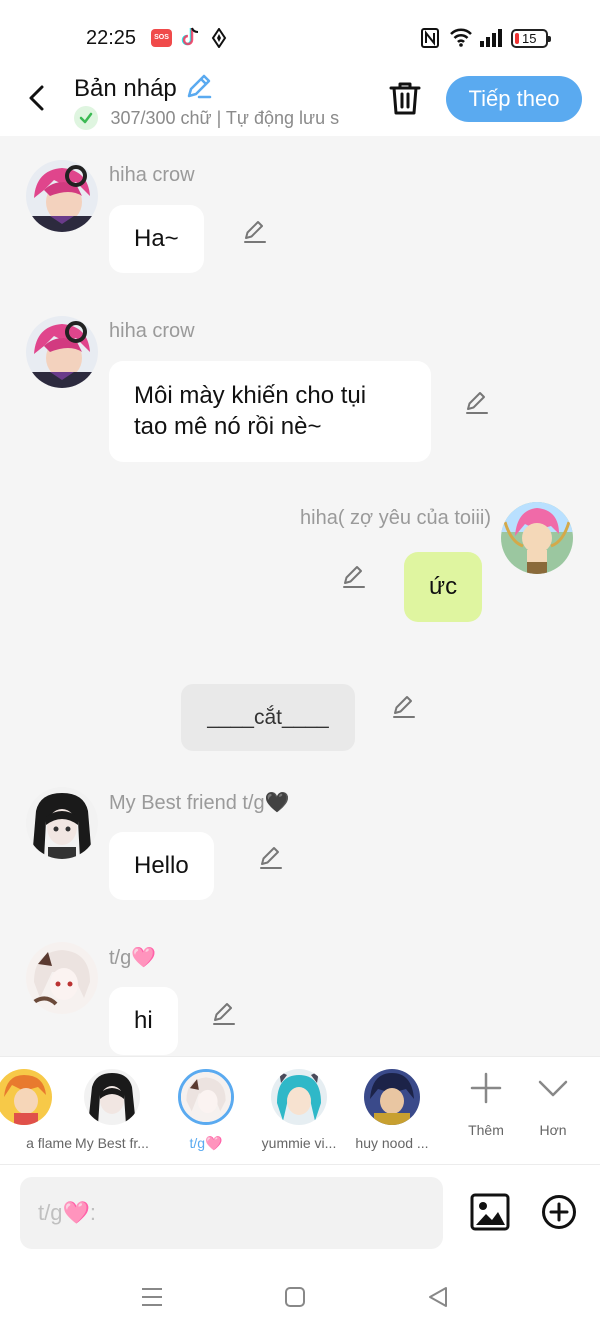 This screenshot has width=600, height=1333. I want to click on triangle-back-icon, so click(438, 1297).